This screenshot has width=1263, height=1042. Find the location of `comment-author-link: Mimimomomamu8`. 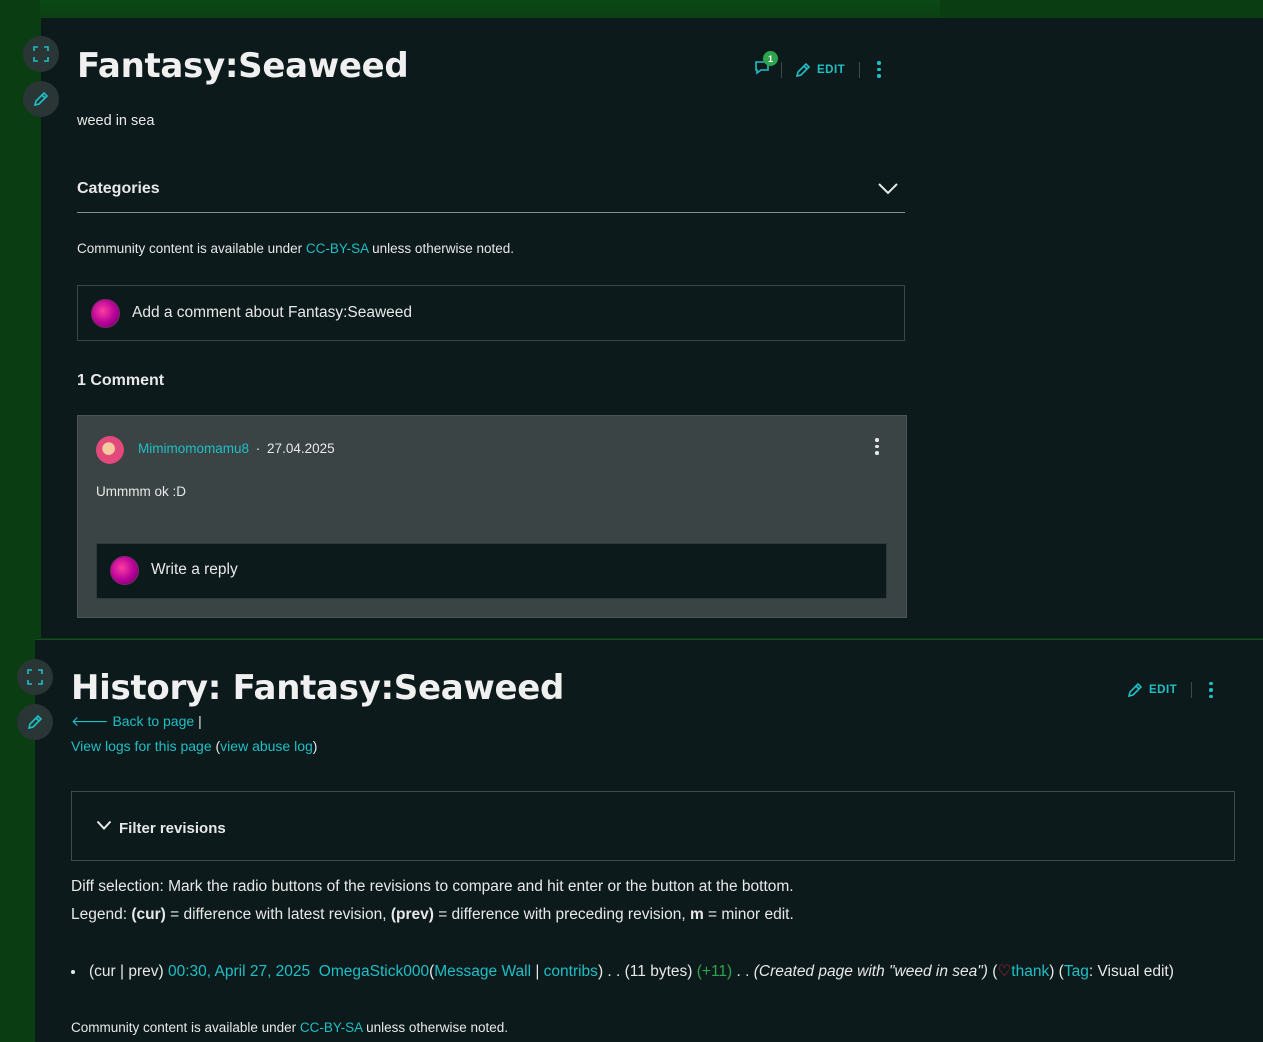

comment-author-link: Mimimomomamu8 is located at coordinates (193, 448).